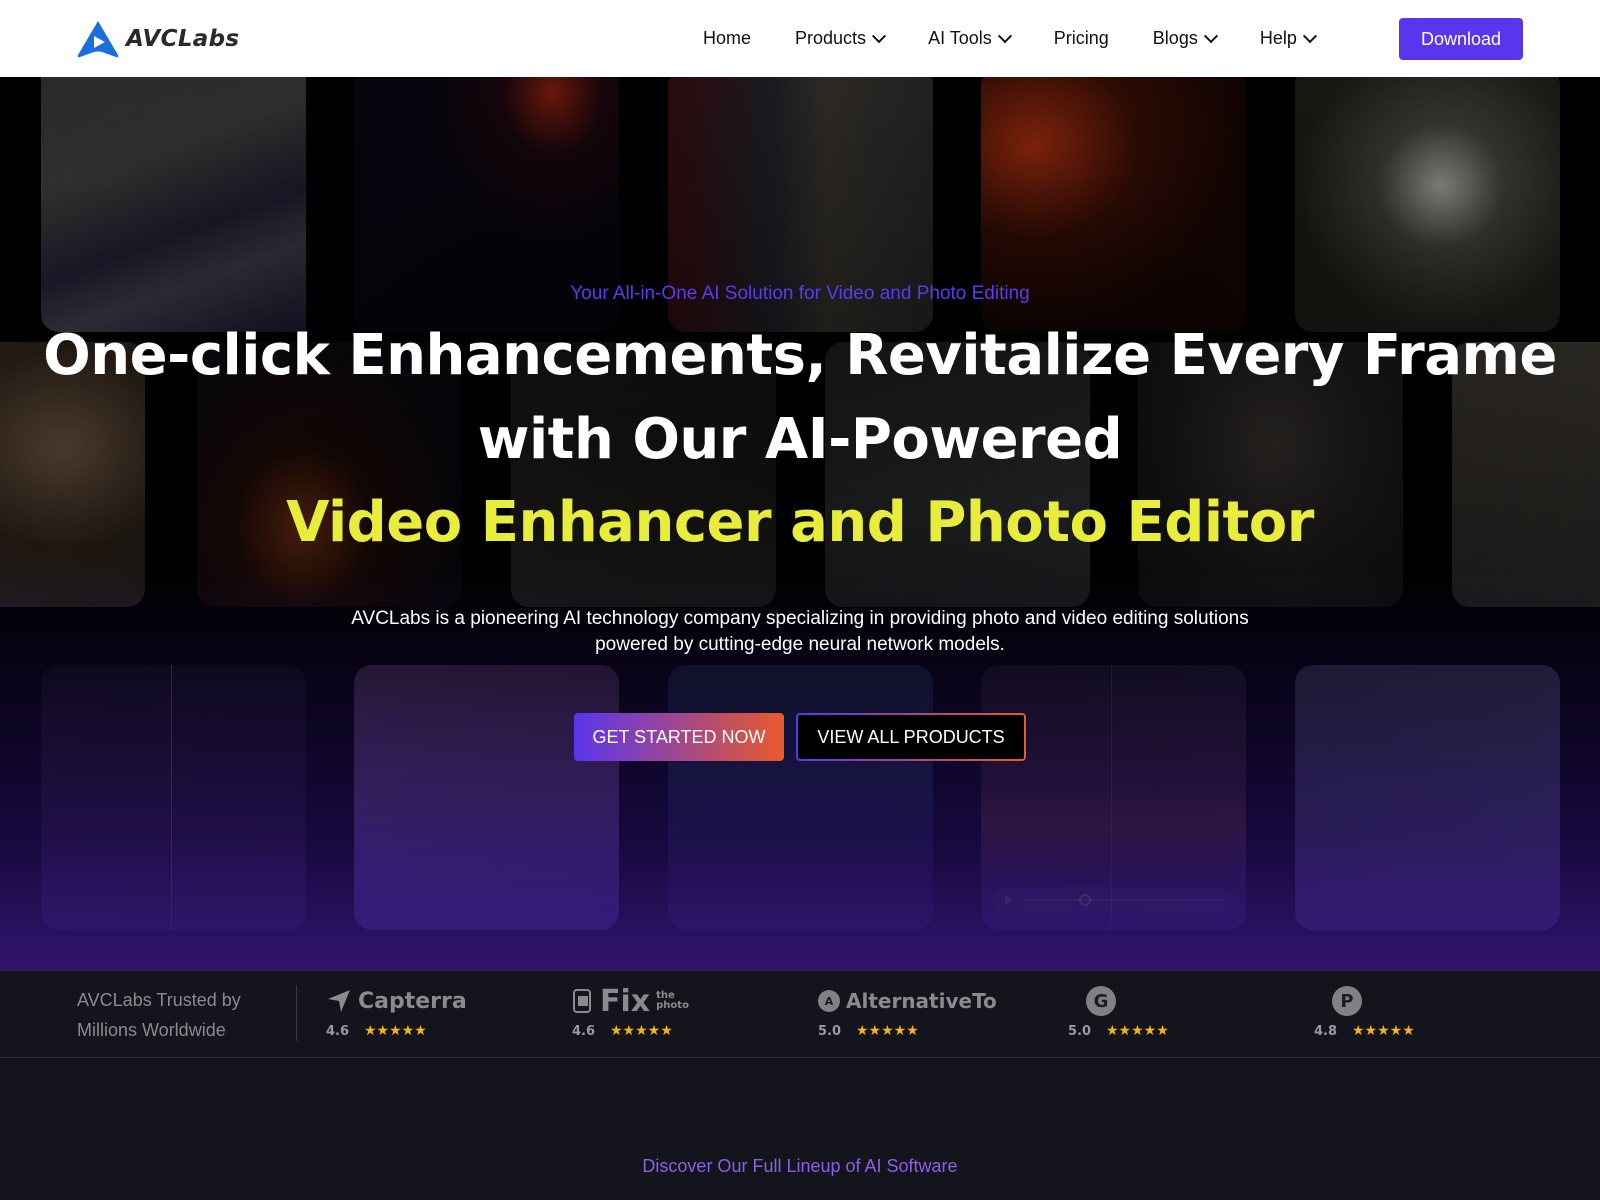  Describe the element at coordinates (159, 1015) in the screenshot. I see `trust-label: AVCLabs Trusted by Millions Worldwide` at that location.